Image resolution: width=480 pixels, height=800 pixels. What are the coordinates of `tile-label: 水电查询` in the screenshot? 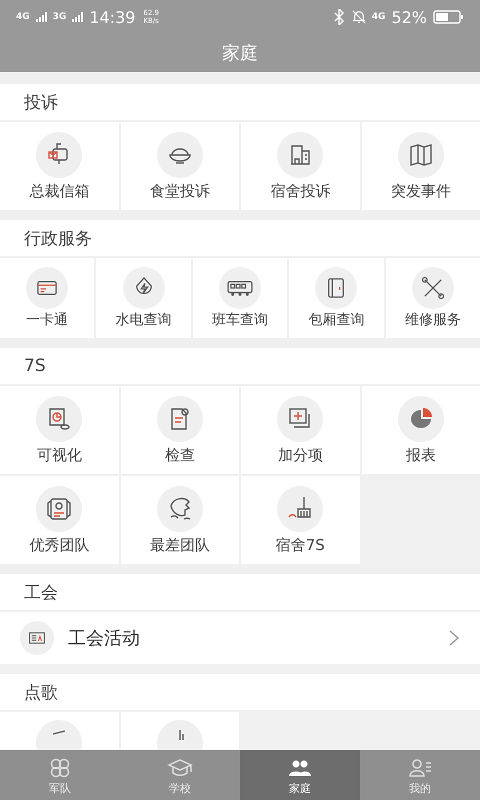 It's located at (144, 320).